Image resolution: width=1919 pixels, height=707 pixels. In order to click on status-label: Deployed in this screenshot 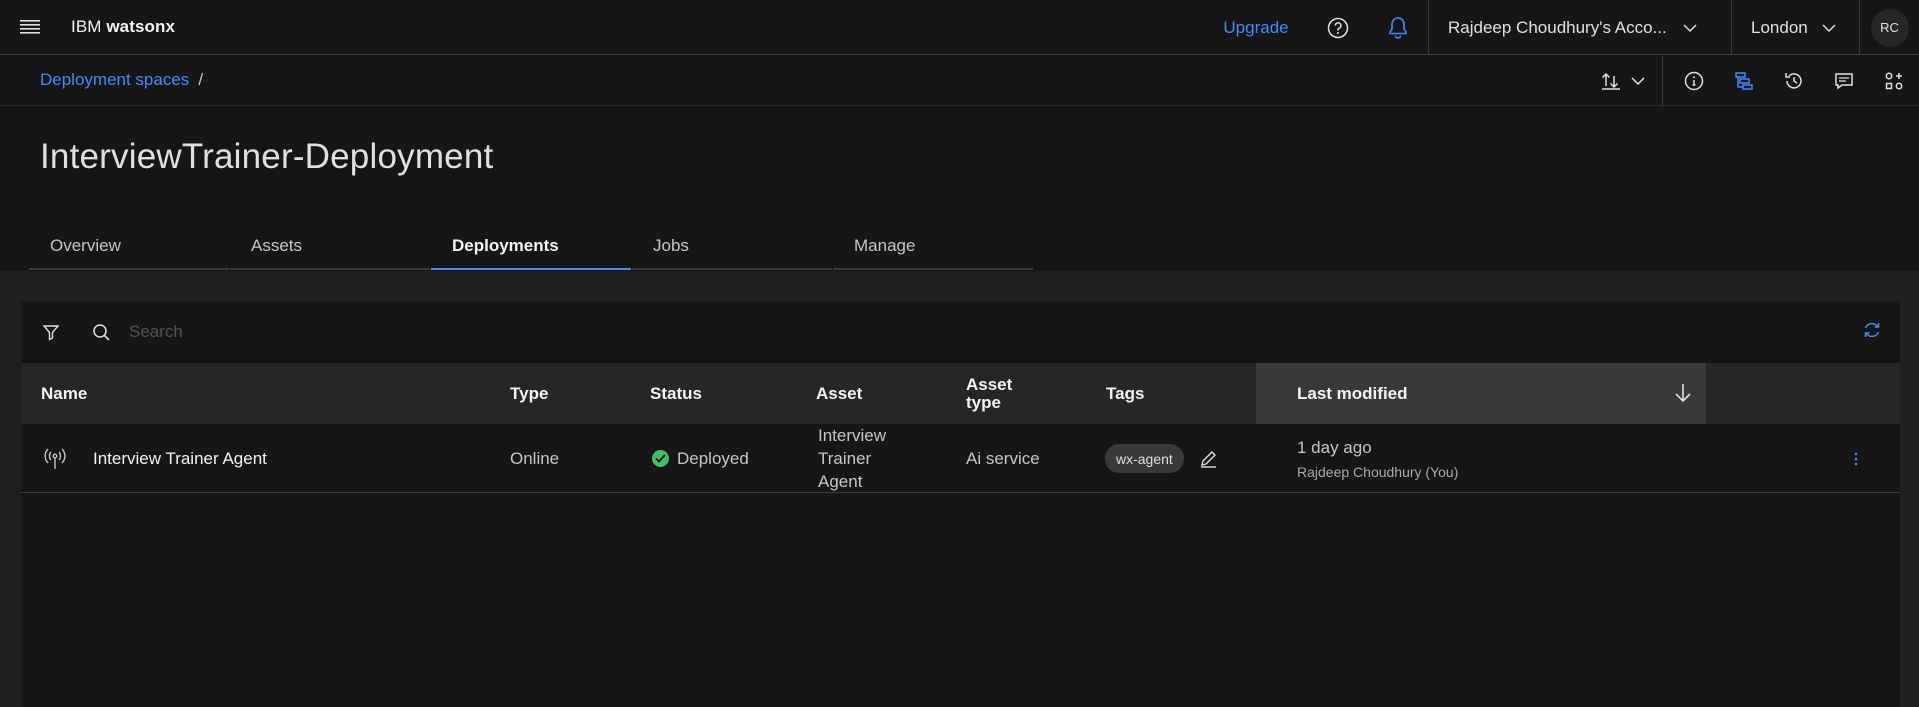, I will do `click(713, 458)`.